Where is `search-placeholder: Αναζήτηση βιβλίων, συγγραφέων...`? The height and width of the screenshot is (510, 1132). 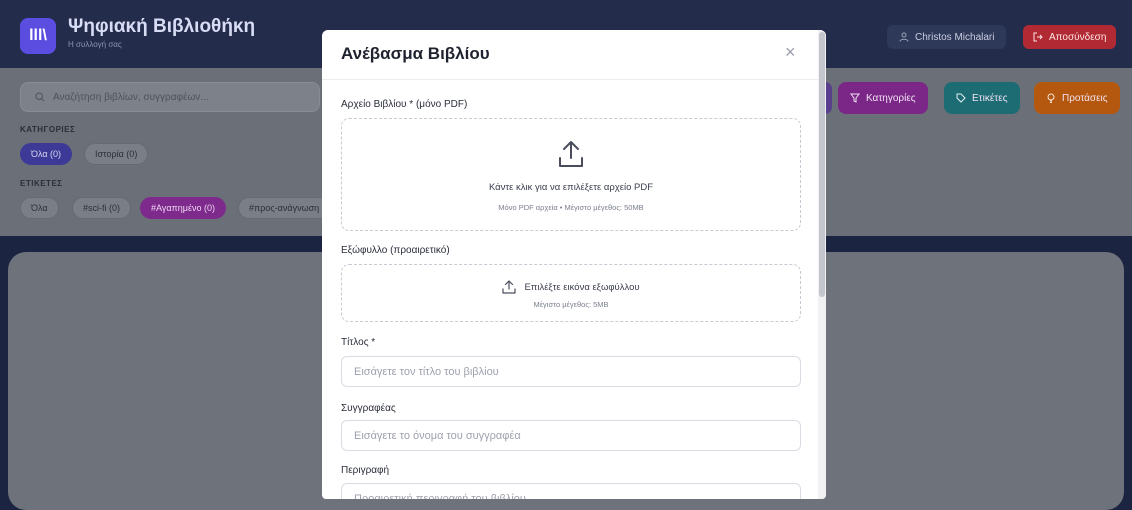 search-placeholder: Αναζήτηση βιβλίων, συγγραφέων... is located at coordinates (131, 97).